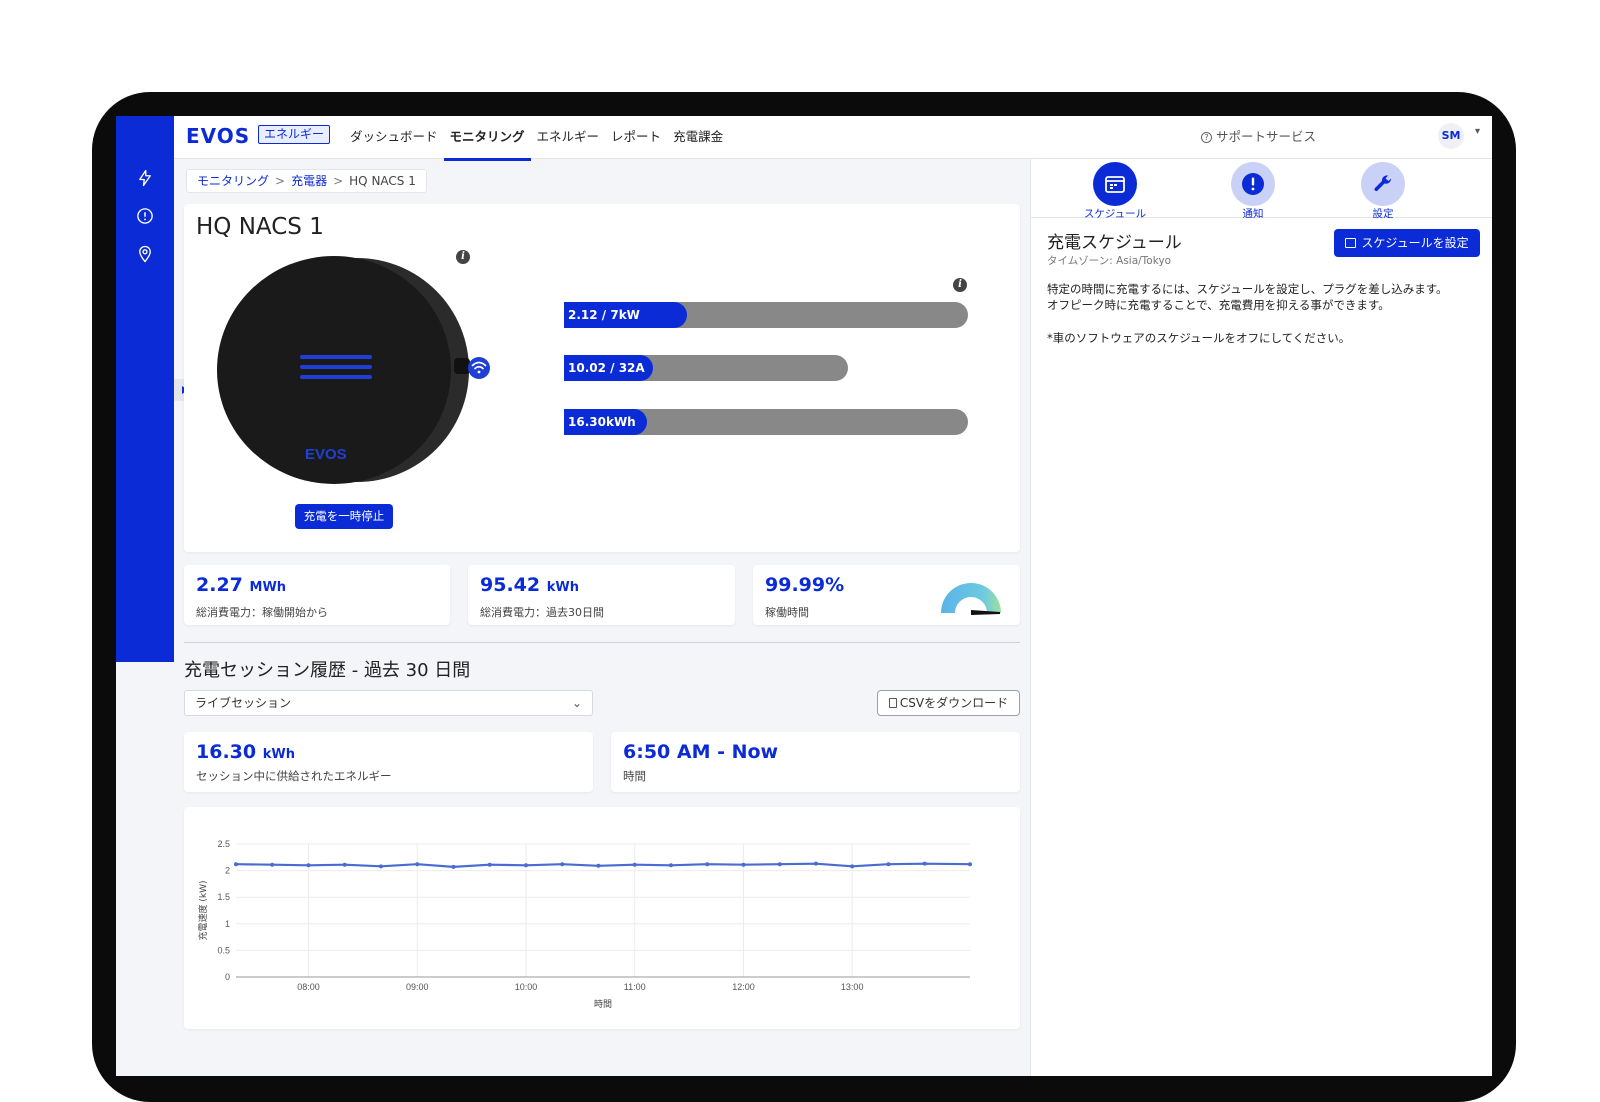  Describe the element at coordinates (766, 422) in the screenshot. I see `energy-meter: 16.30kWh` at that location.